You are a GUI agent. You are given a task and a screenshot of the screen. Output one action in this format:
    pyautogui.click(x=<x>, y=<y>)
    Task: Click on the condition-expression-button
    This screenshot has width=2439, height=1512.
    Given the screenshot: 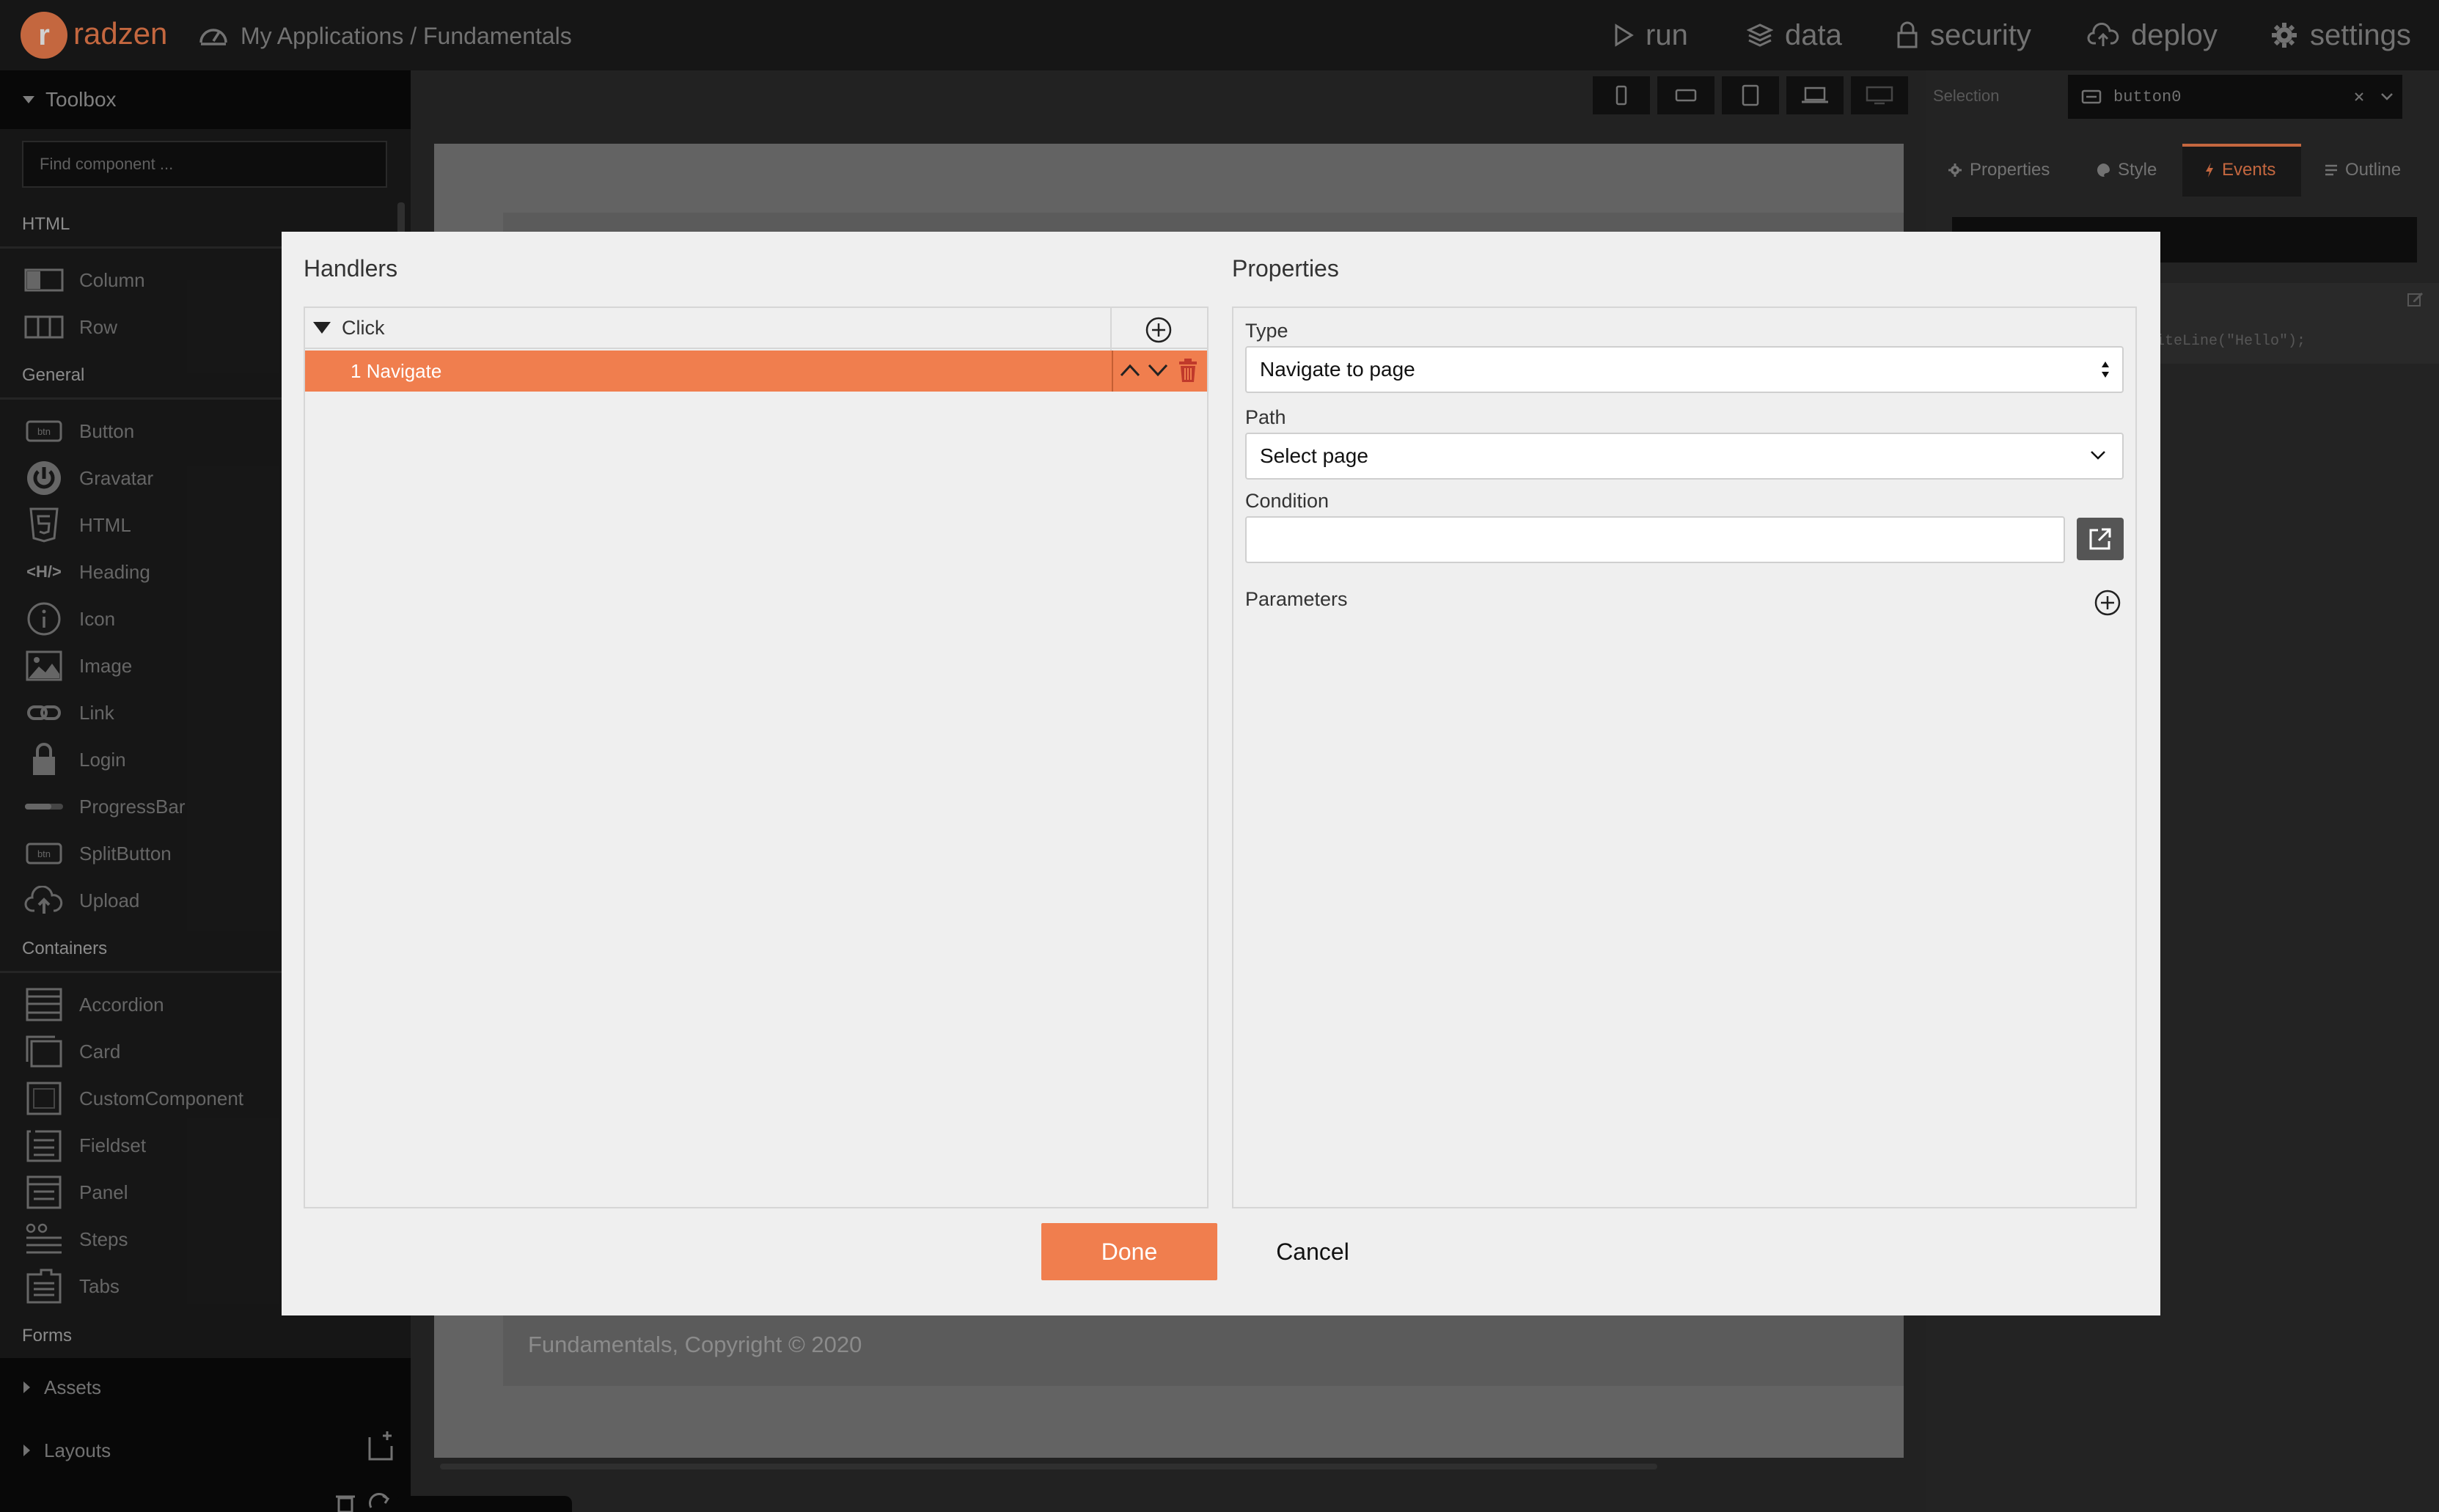 What is the action you would take?
    pyautogui.click(x=2100, y=539)
    